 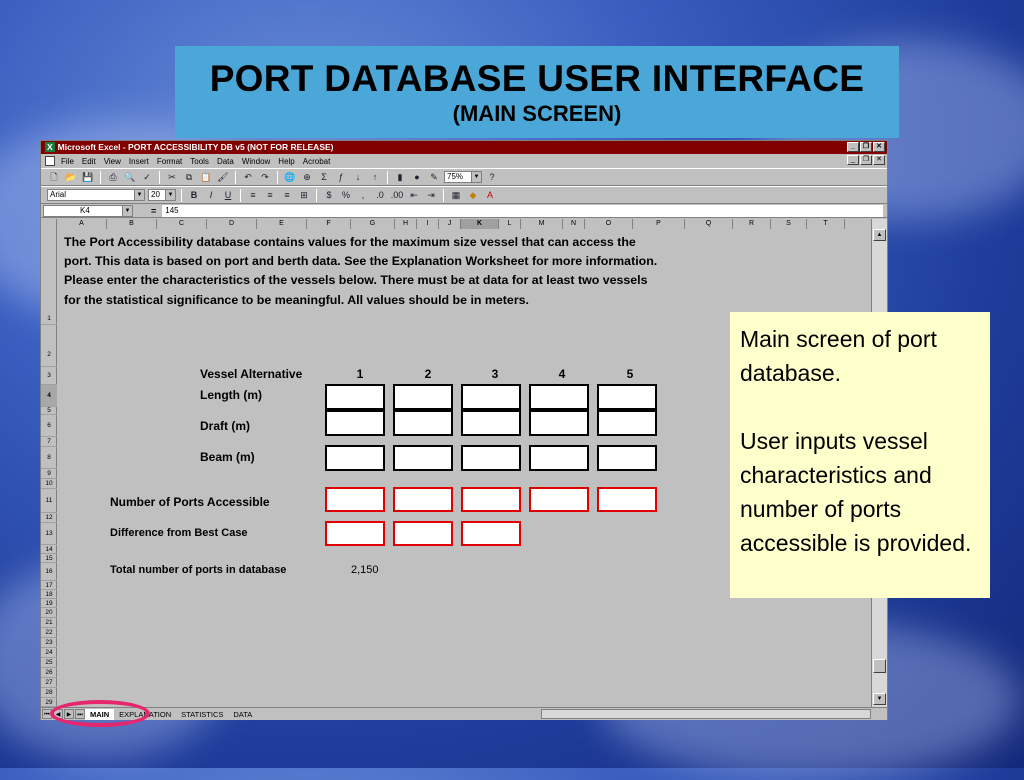 What do you see at coordinates (54, 177) in the screenshot?
I see `new-icon: 🗋` at bounding box center [54, 177].